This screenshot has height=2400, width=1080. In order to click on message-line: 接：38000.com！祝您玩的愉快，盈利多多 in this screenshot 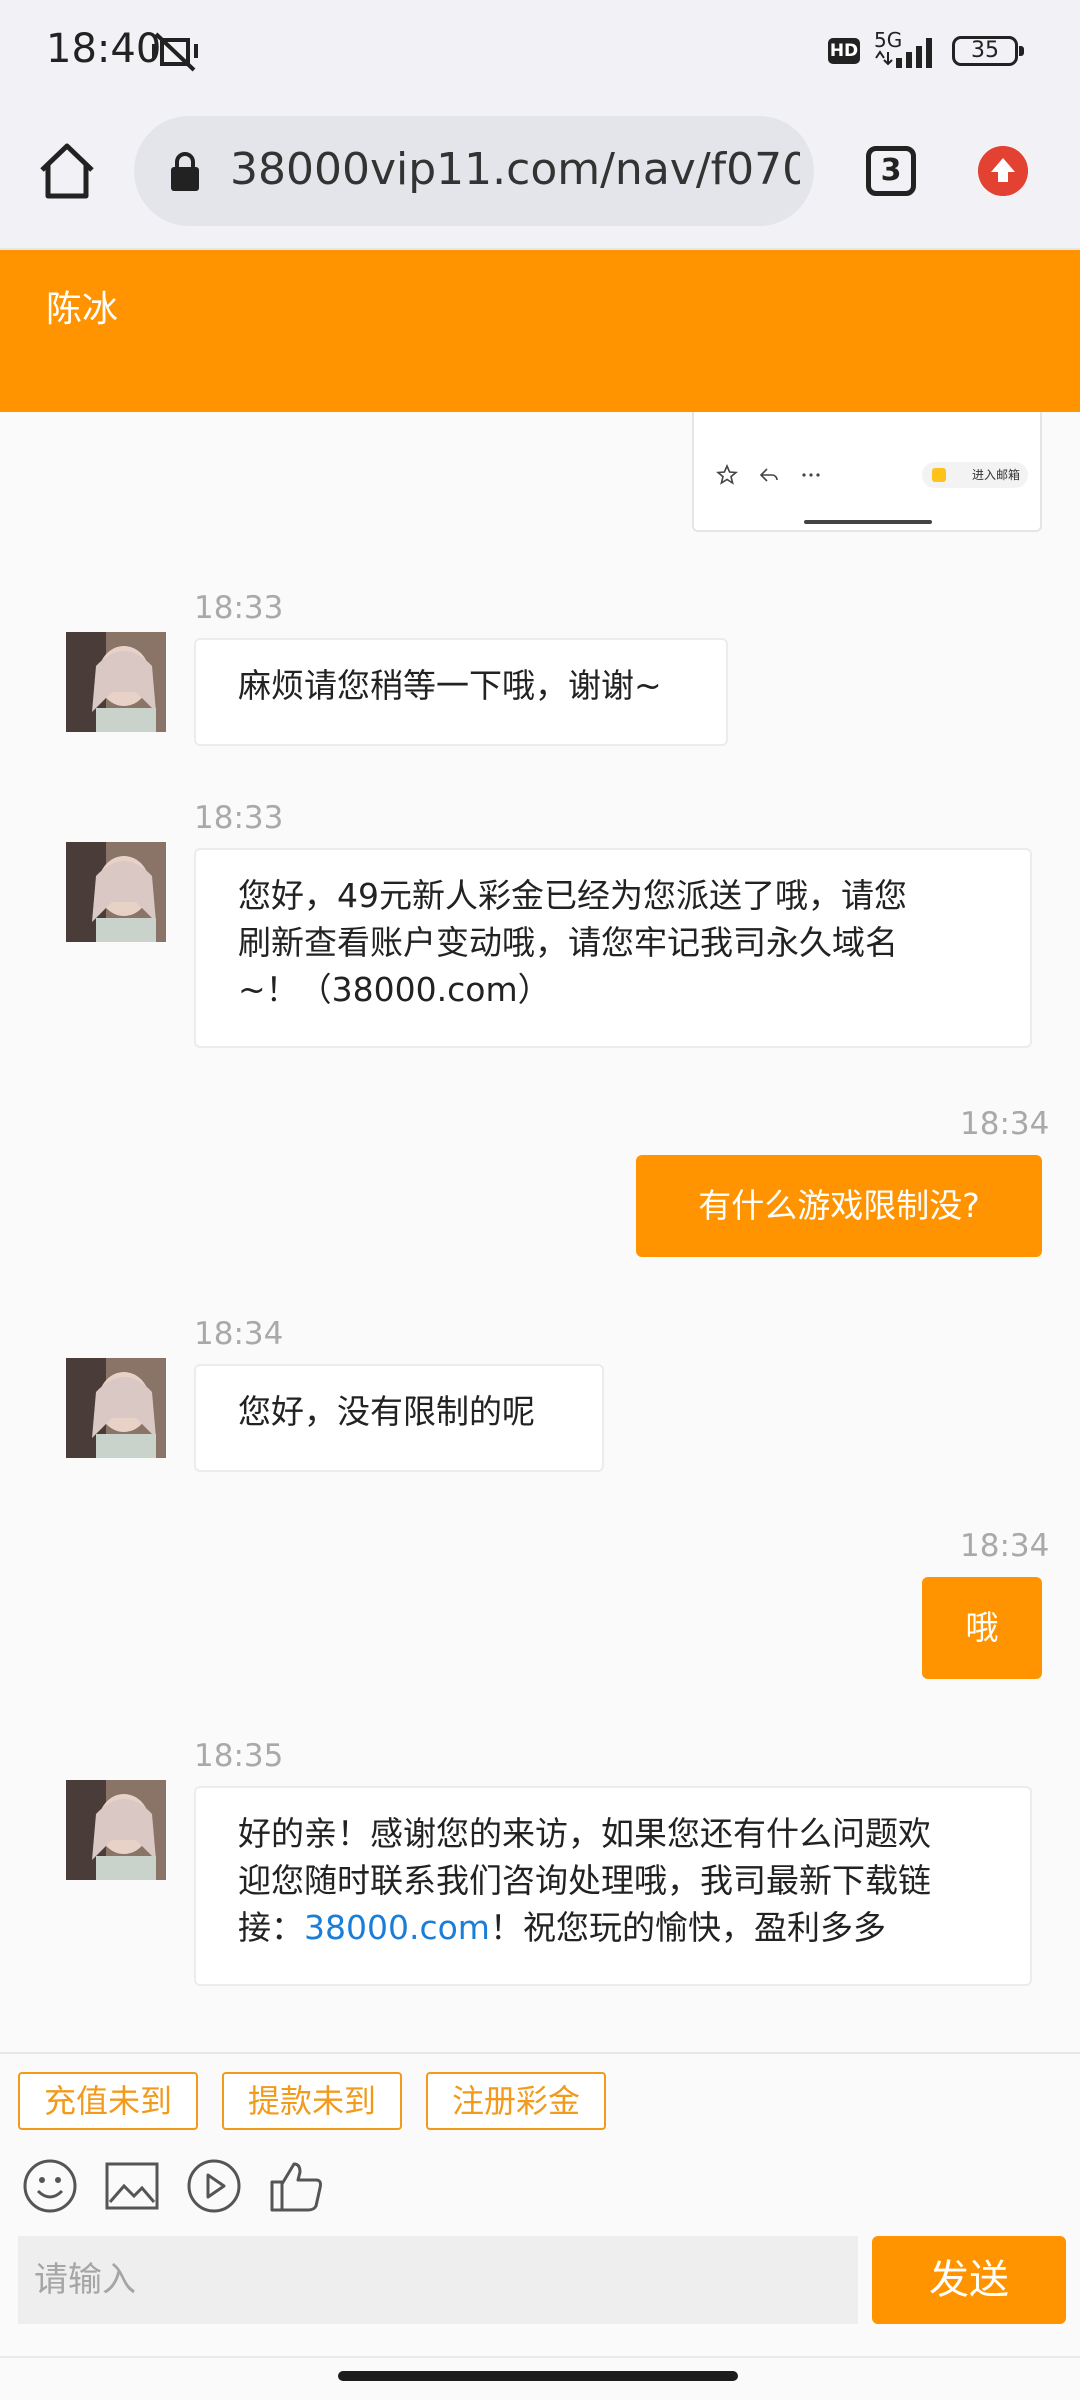, I will do `click(612, 1927)`.